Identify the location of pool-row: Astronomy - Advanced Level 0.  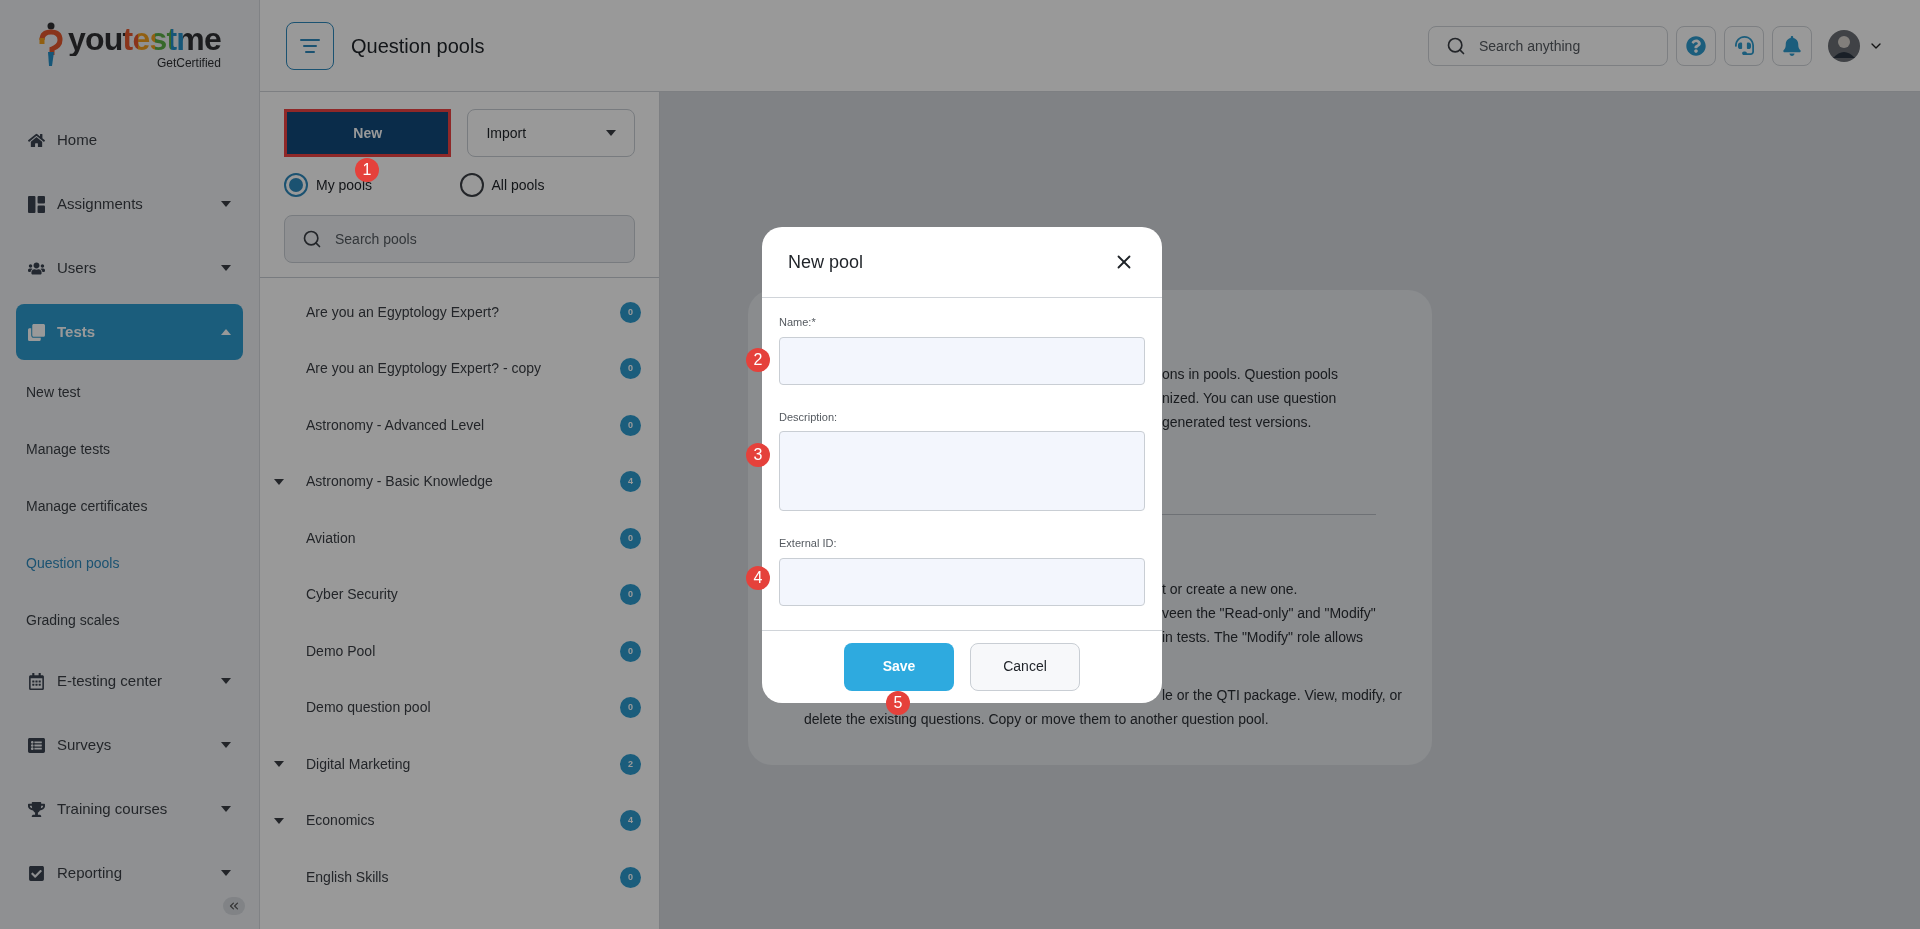
(459, 425).